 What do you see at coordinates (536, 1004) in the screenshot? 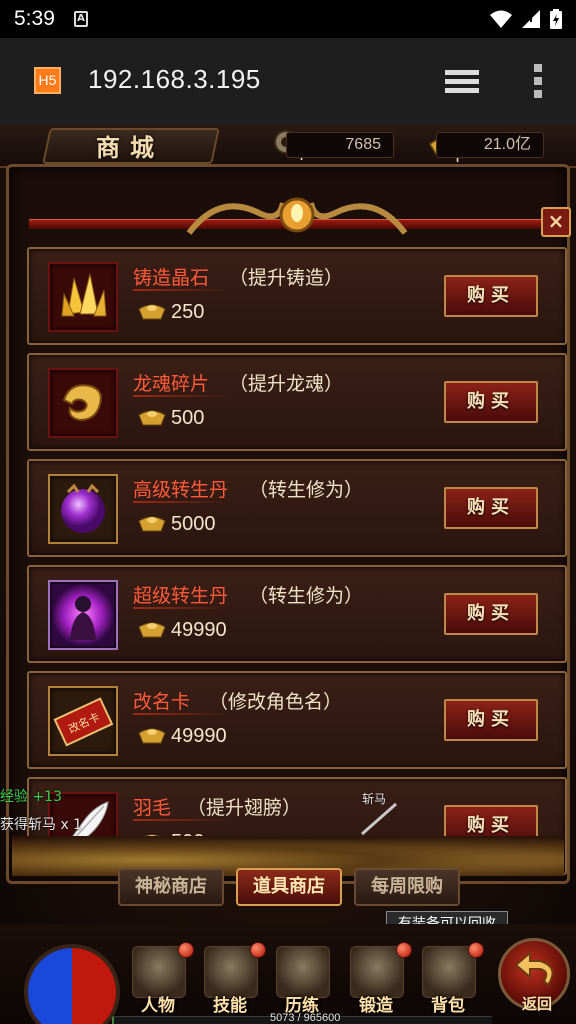
I see `return-label: 返回` at bounding box center [536, 1004].